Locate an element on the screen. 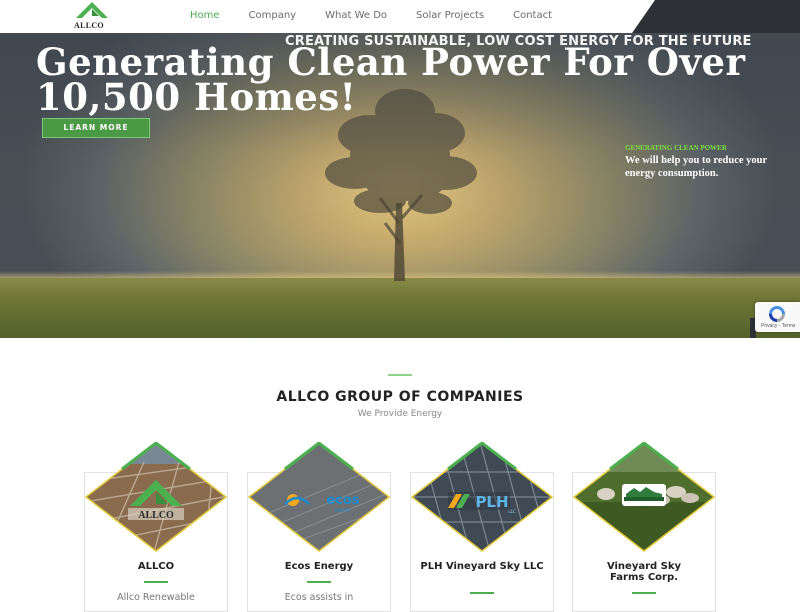 Image resolution: width=800 pixels, height=612 pixels. recaptcha-icon is located at coordinates (777, 314).